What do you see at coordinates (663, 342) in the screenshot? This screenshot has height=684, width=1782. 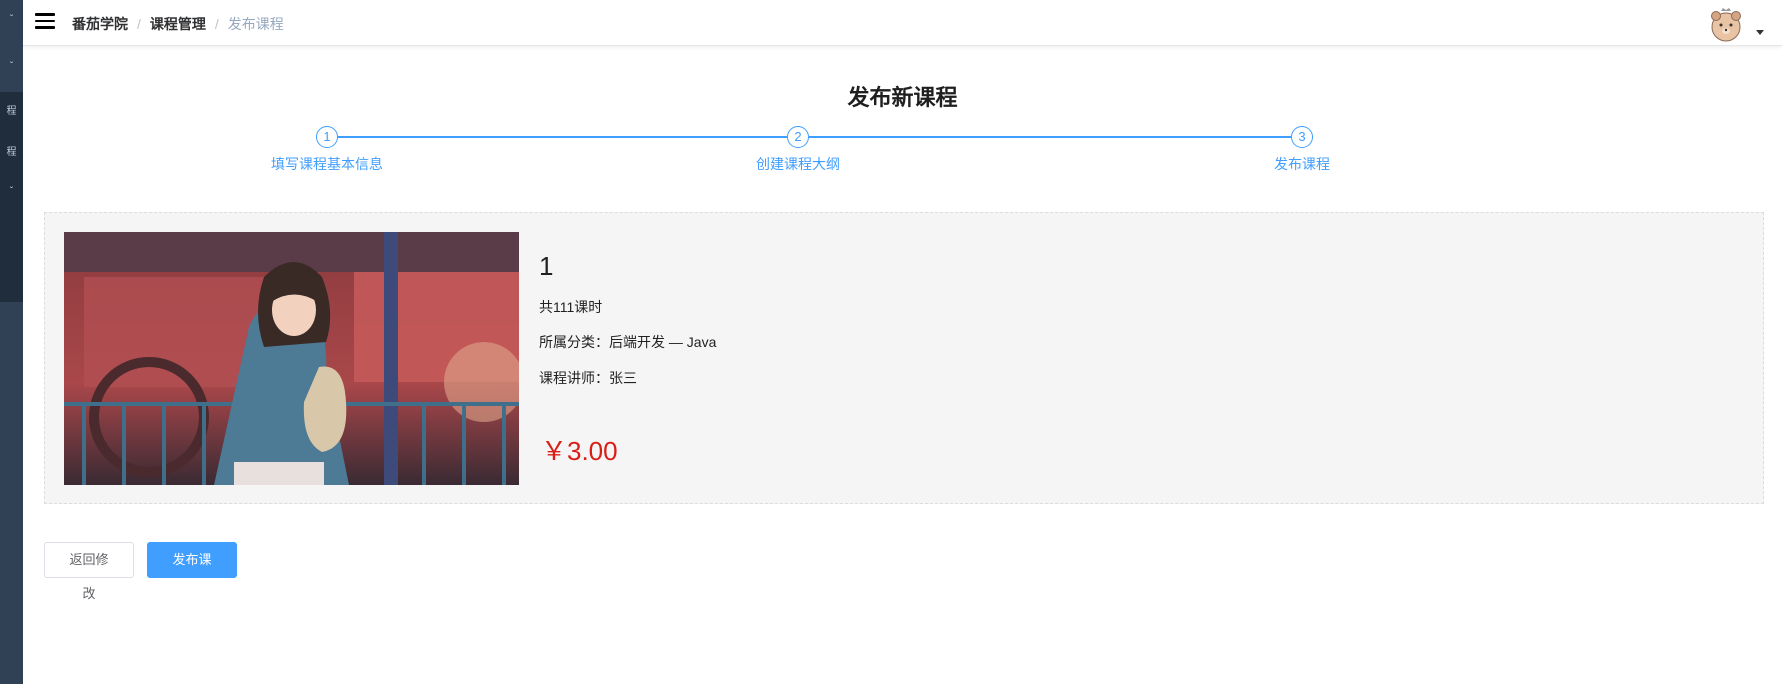 I see `course-category-value: 后端开发 — Java` at bounding box center [663, 342].